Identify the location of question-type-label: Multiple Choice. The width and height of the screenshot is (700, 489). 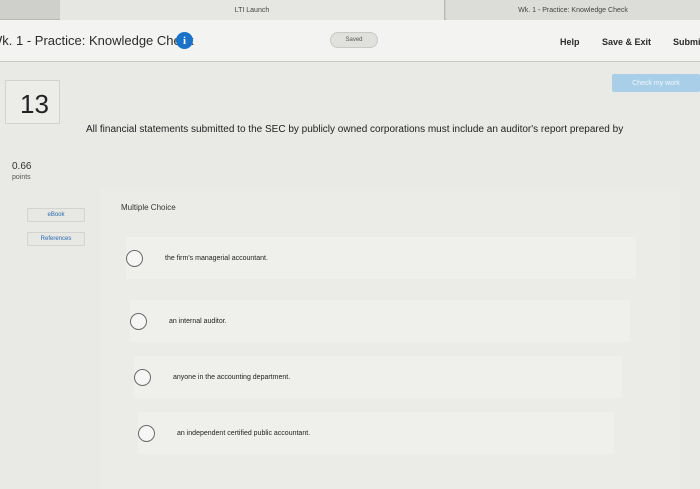
(148, 207).